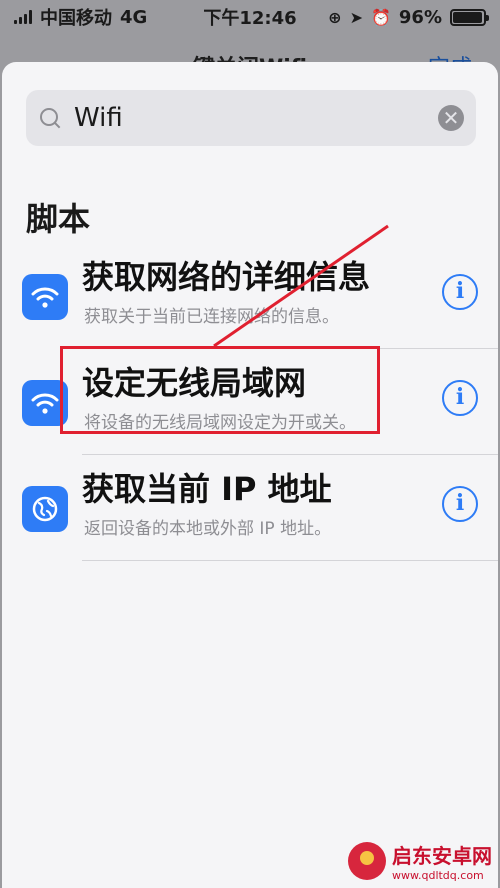  I want to click on network-label: 4G, so click(134, 17).